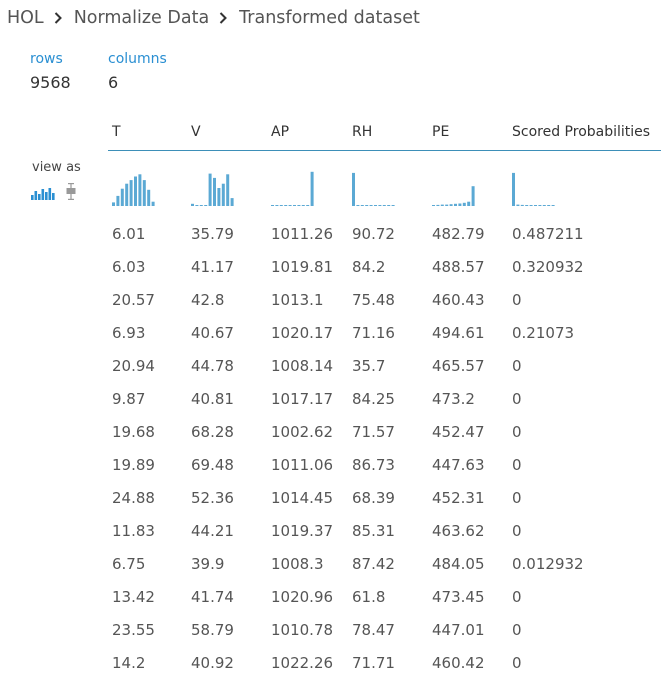  What do you see at coordinates (212, 597) in the screenshot?
I see `table-cell: 41.74` at bounding box center [212, 597].